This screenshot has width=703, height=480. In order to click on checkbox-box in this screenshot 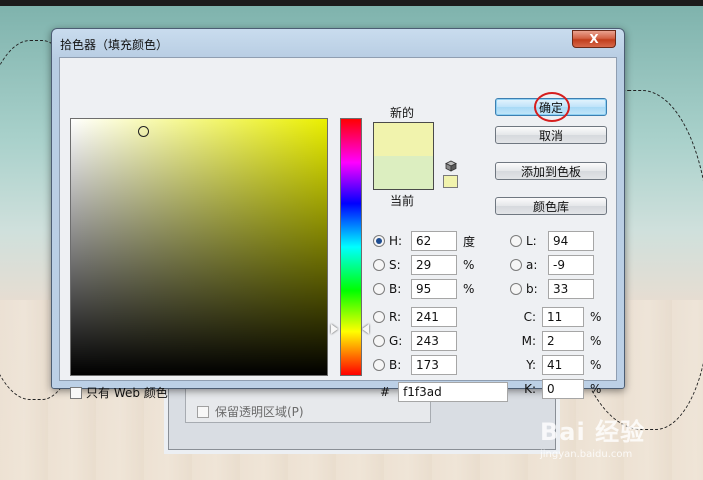, I will do `click(203, 411)`.